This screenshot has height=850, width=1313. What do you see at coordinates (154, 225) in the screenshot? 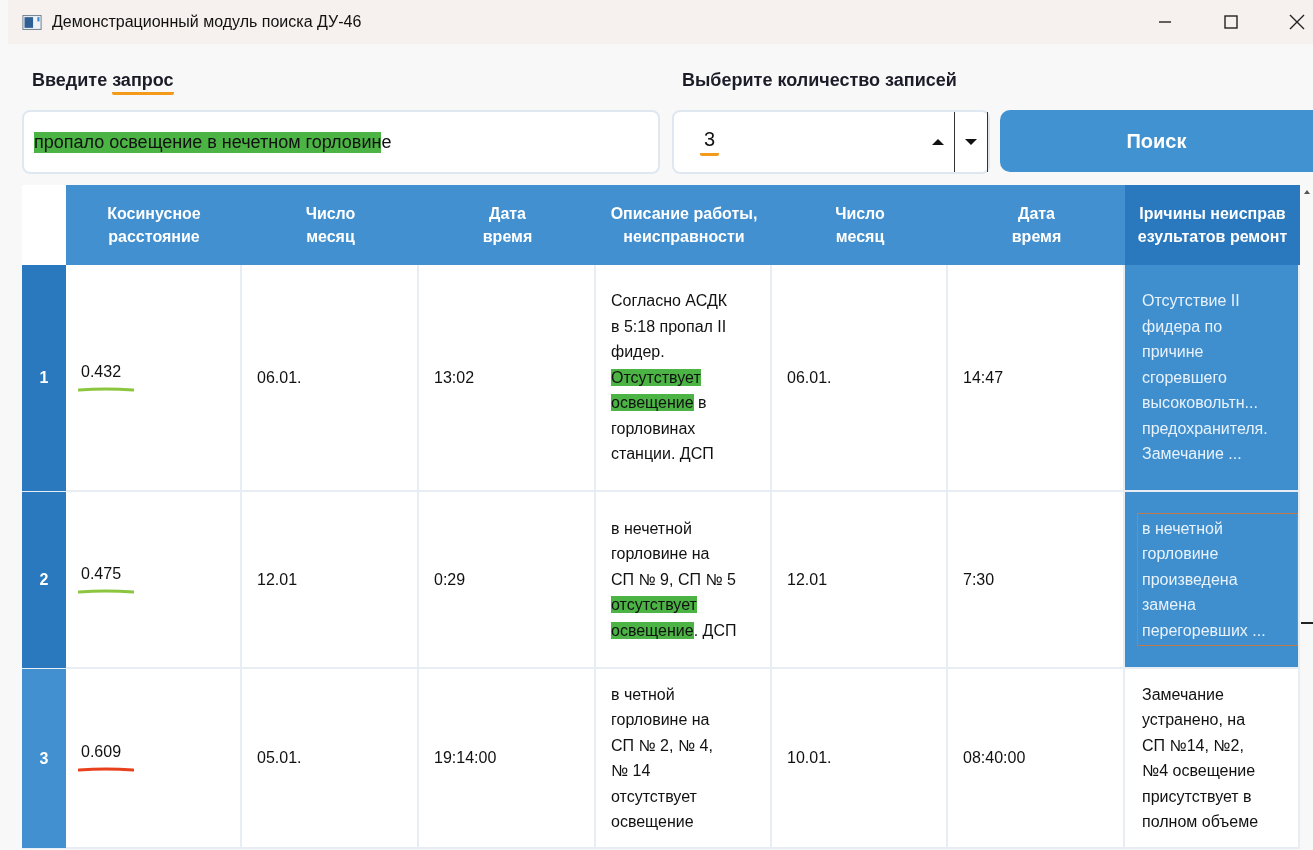
I see `column-header: Косинусное расстояние` at bounding box center [154, 225].